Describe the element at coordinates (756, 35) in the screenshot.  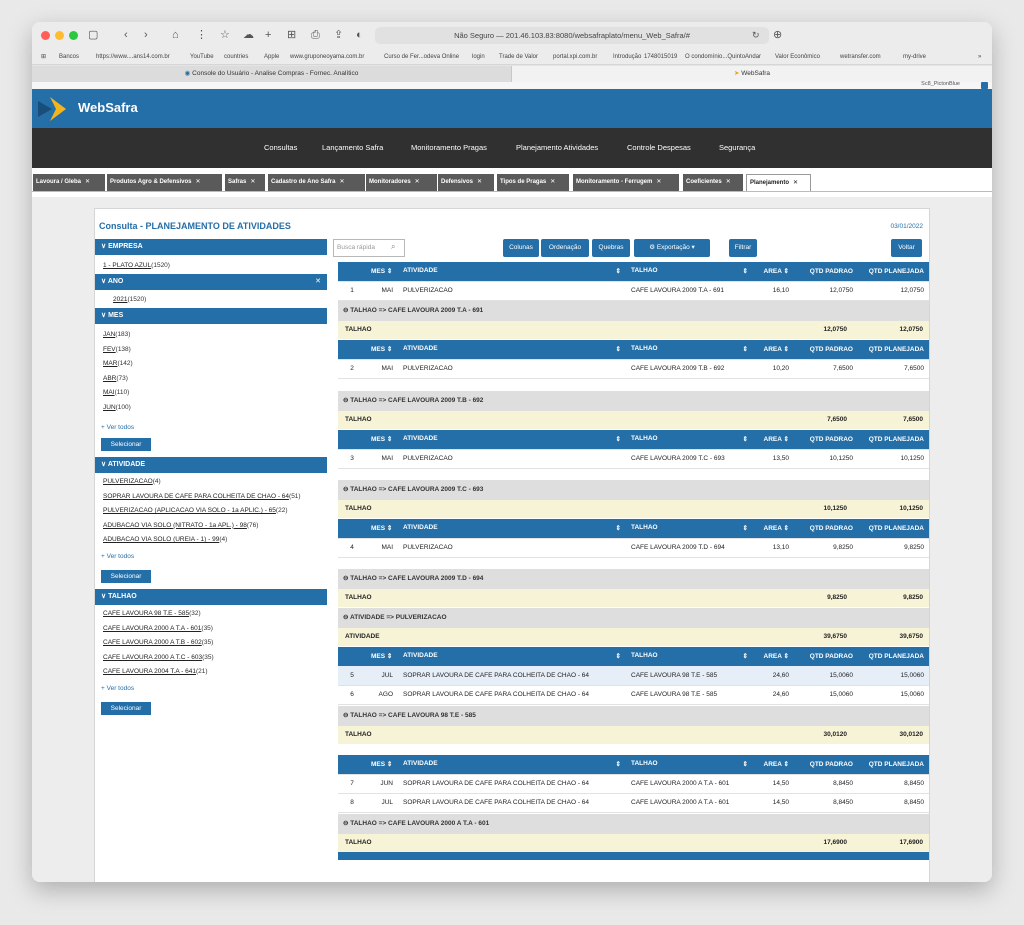
I see `reload-icon: ↻` at that location.